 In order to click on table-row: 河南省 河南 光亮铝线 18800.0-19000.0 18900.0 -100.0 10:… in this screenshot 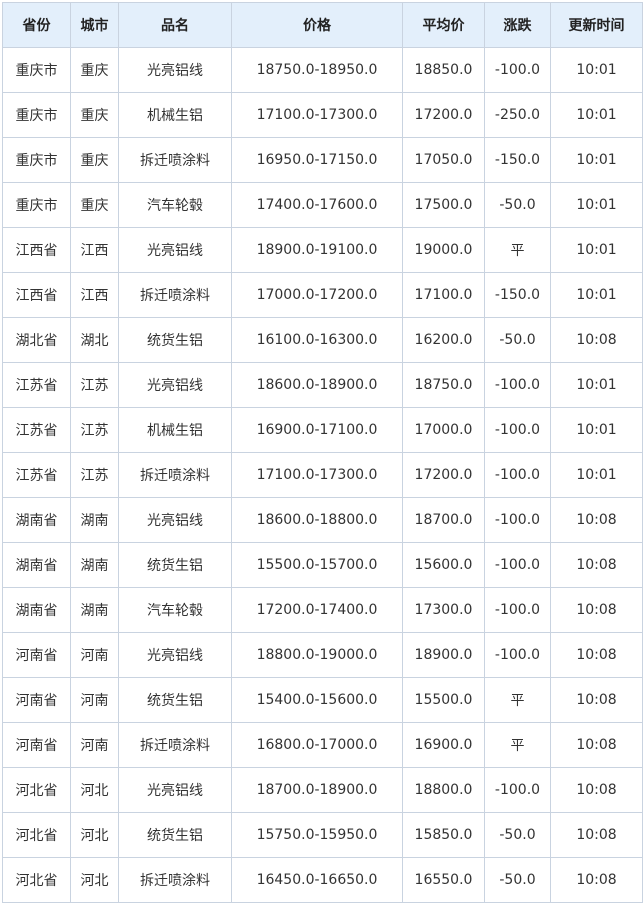, I will do `click(322, 655)`.